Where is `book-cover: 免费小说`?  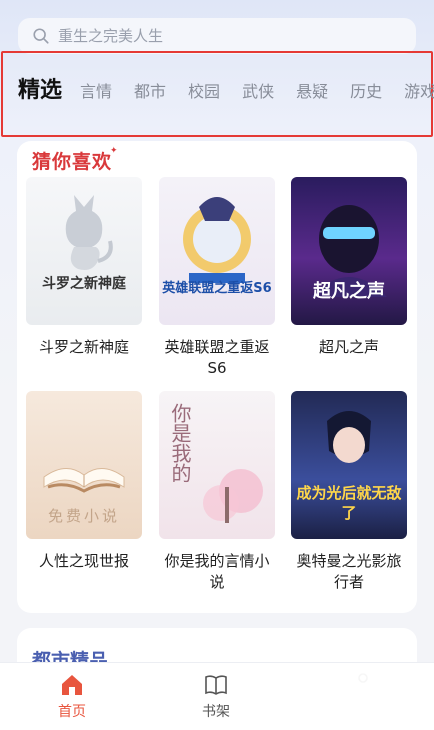
book-cover: 免费小说 is located at coordinates (84, 465).